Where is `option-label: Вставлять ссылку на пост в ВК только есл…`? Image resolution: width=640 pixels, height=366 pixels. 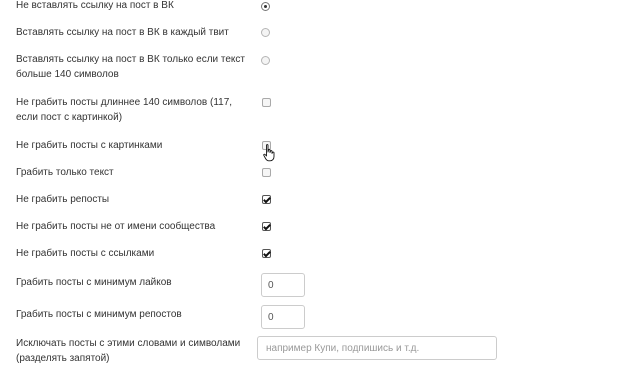 option-label: Вставлять ссылку на пост в ВК только есл… is located at coordinates (130, 67).